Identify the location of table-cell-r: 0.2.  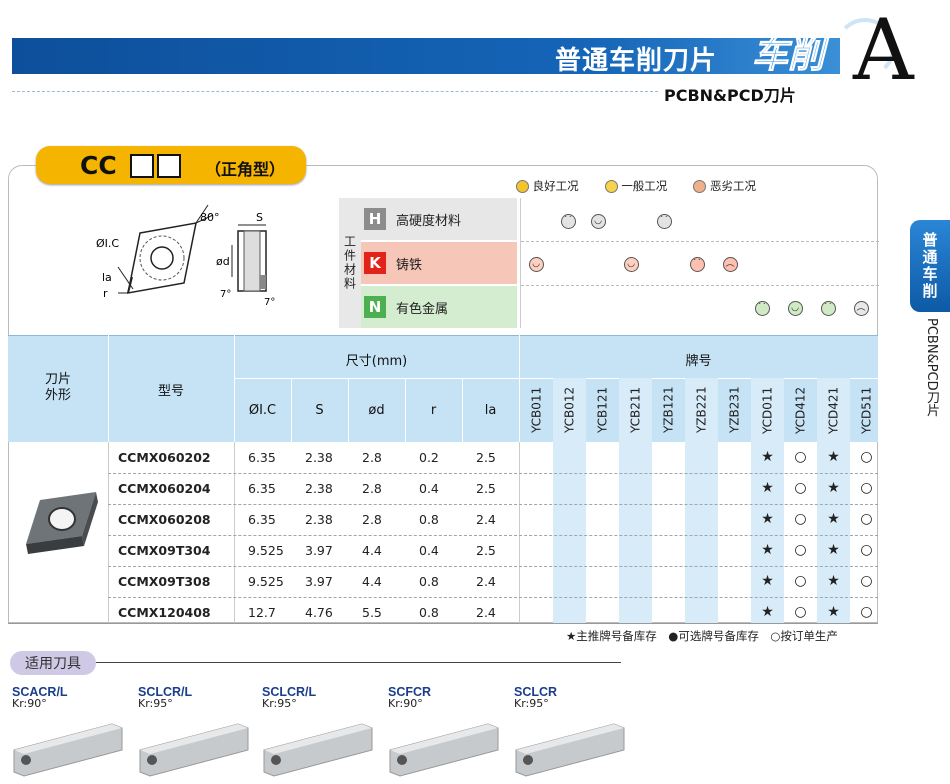
(429, 457).